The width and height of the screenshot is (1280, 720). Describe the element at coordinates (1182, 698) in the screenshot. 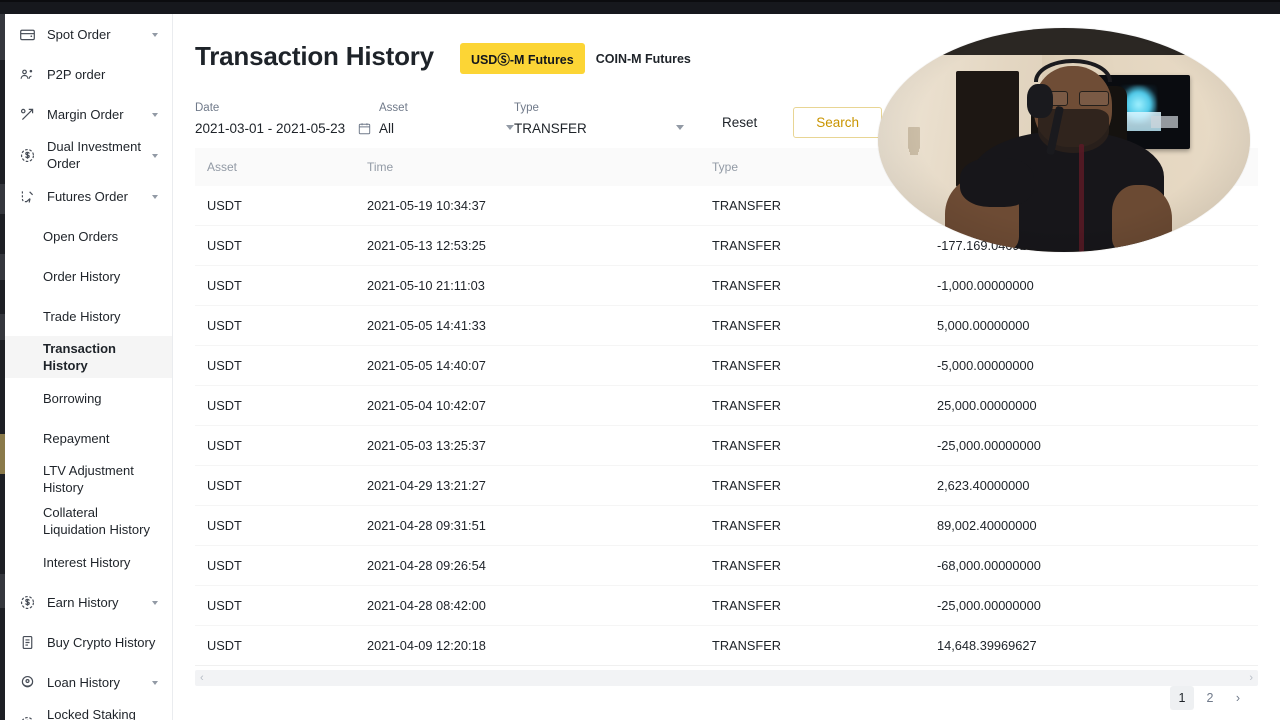

I see `page-button-1: 1` at that location.